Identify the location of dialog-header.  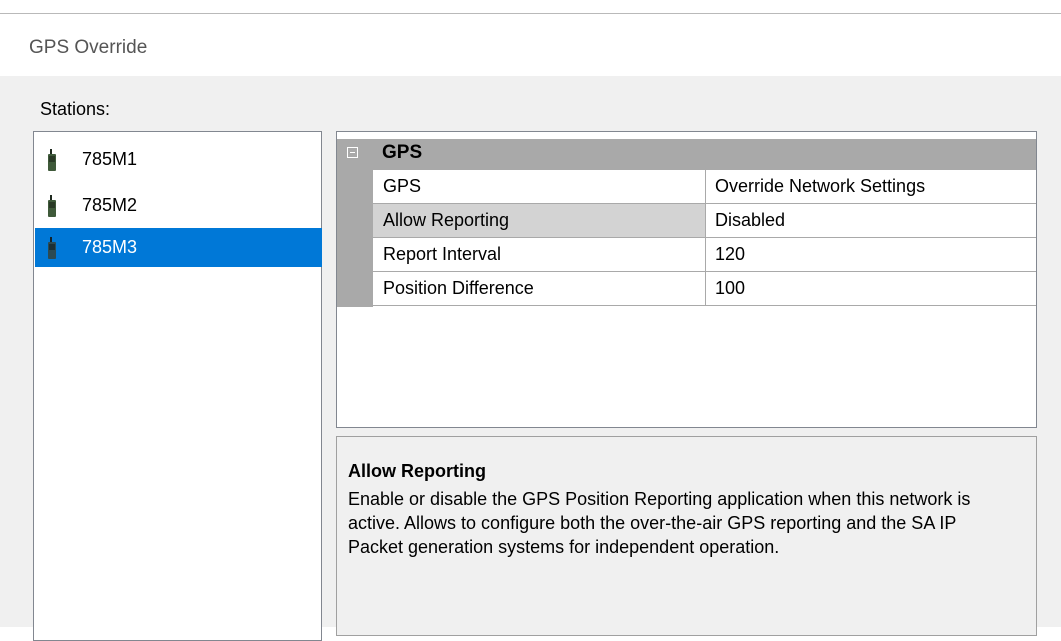
(530, 45).